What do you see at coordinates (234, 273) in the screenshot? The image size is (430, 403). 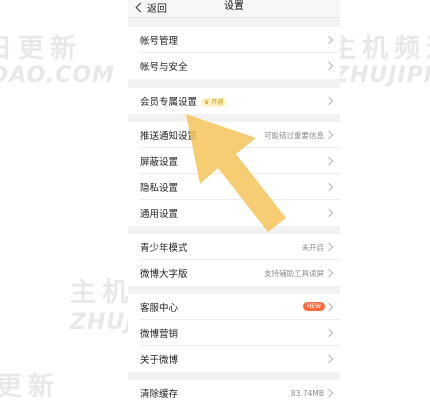 I see `row-large-font: 微博大字版 支持辅助工具读屏` at bounding box center [234, 273].